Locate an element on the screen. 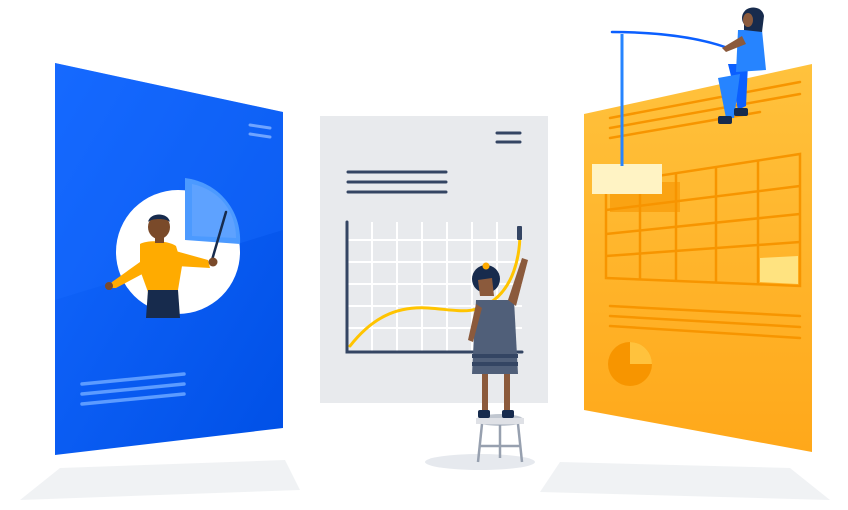  lifted-cell is located at coordinates (627, 179).